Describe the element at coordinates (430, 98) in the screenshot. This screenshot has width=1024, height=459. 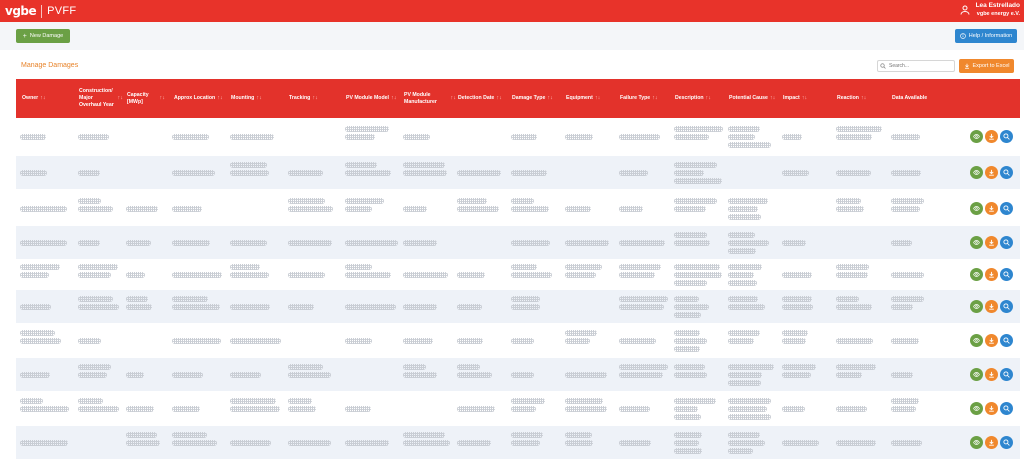
I see `column-header-module-manufacturer: PV Module Manufacturer↑↓` at that location.